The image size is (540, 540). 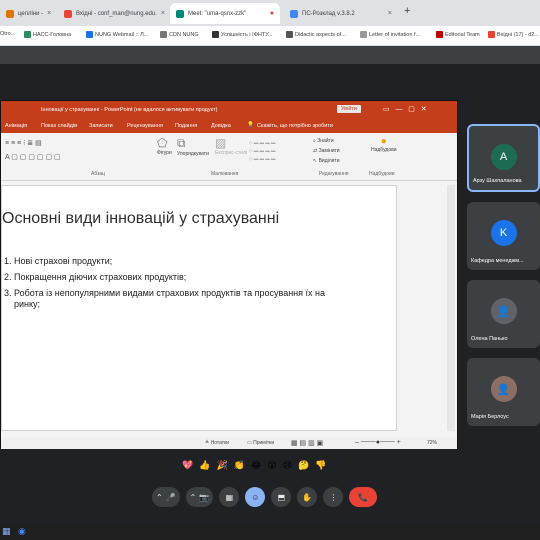 I want to click on reactions-bar: 💖 👍 🎉 👏 😂 😮 😢 🤔 👎, so click(x=254, y=467).